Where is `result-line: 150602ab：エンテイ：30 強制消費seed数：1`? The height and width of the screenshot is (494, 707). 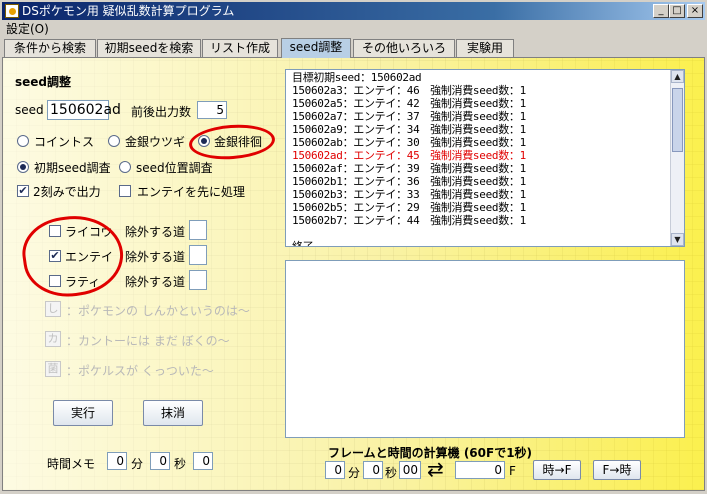
result-line: 150602ab：エンテイ：30 強制消費seed数：1 is located at coordinates (409, 142).